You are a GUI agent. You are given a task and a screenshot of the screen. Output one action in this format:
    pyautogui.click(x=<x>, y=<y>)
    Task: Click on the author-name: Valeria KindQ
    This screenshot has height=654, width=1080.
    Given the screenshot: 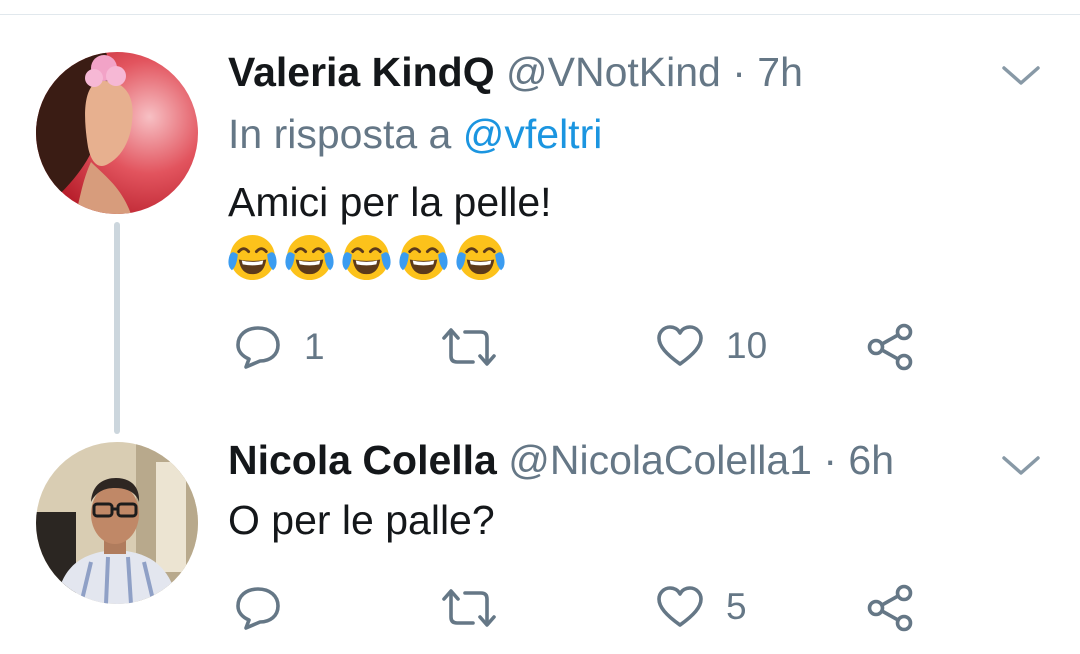 What is the action you would take?
    pyautogui.click(x=361, y=72)
    